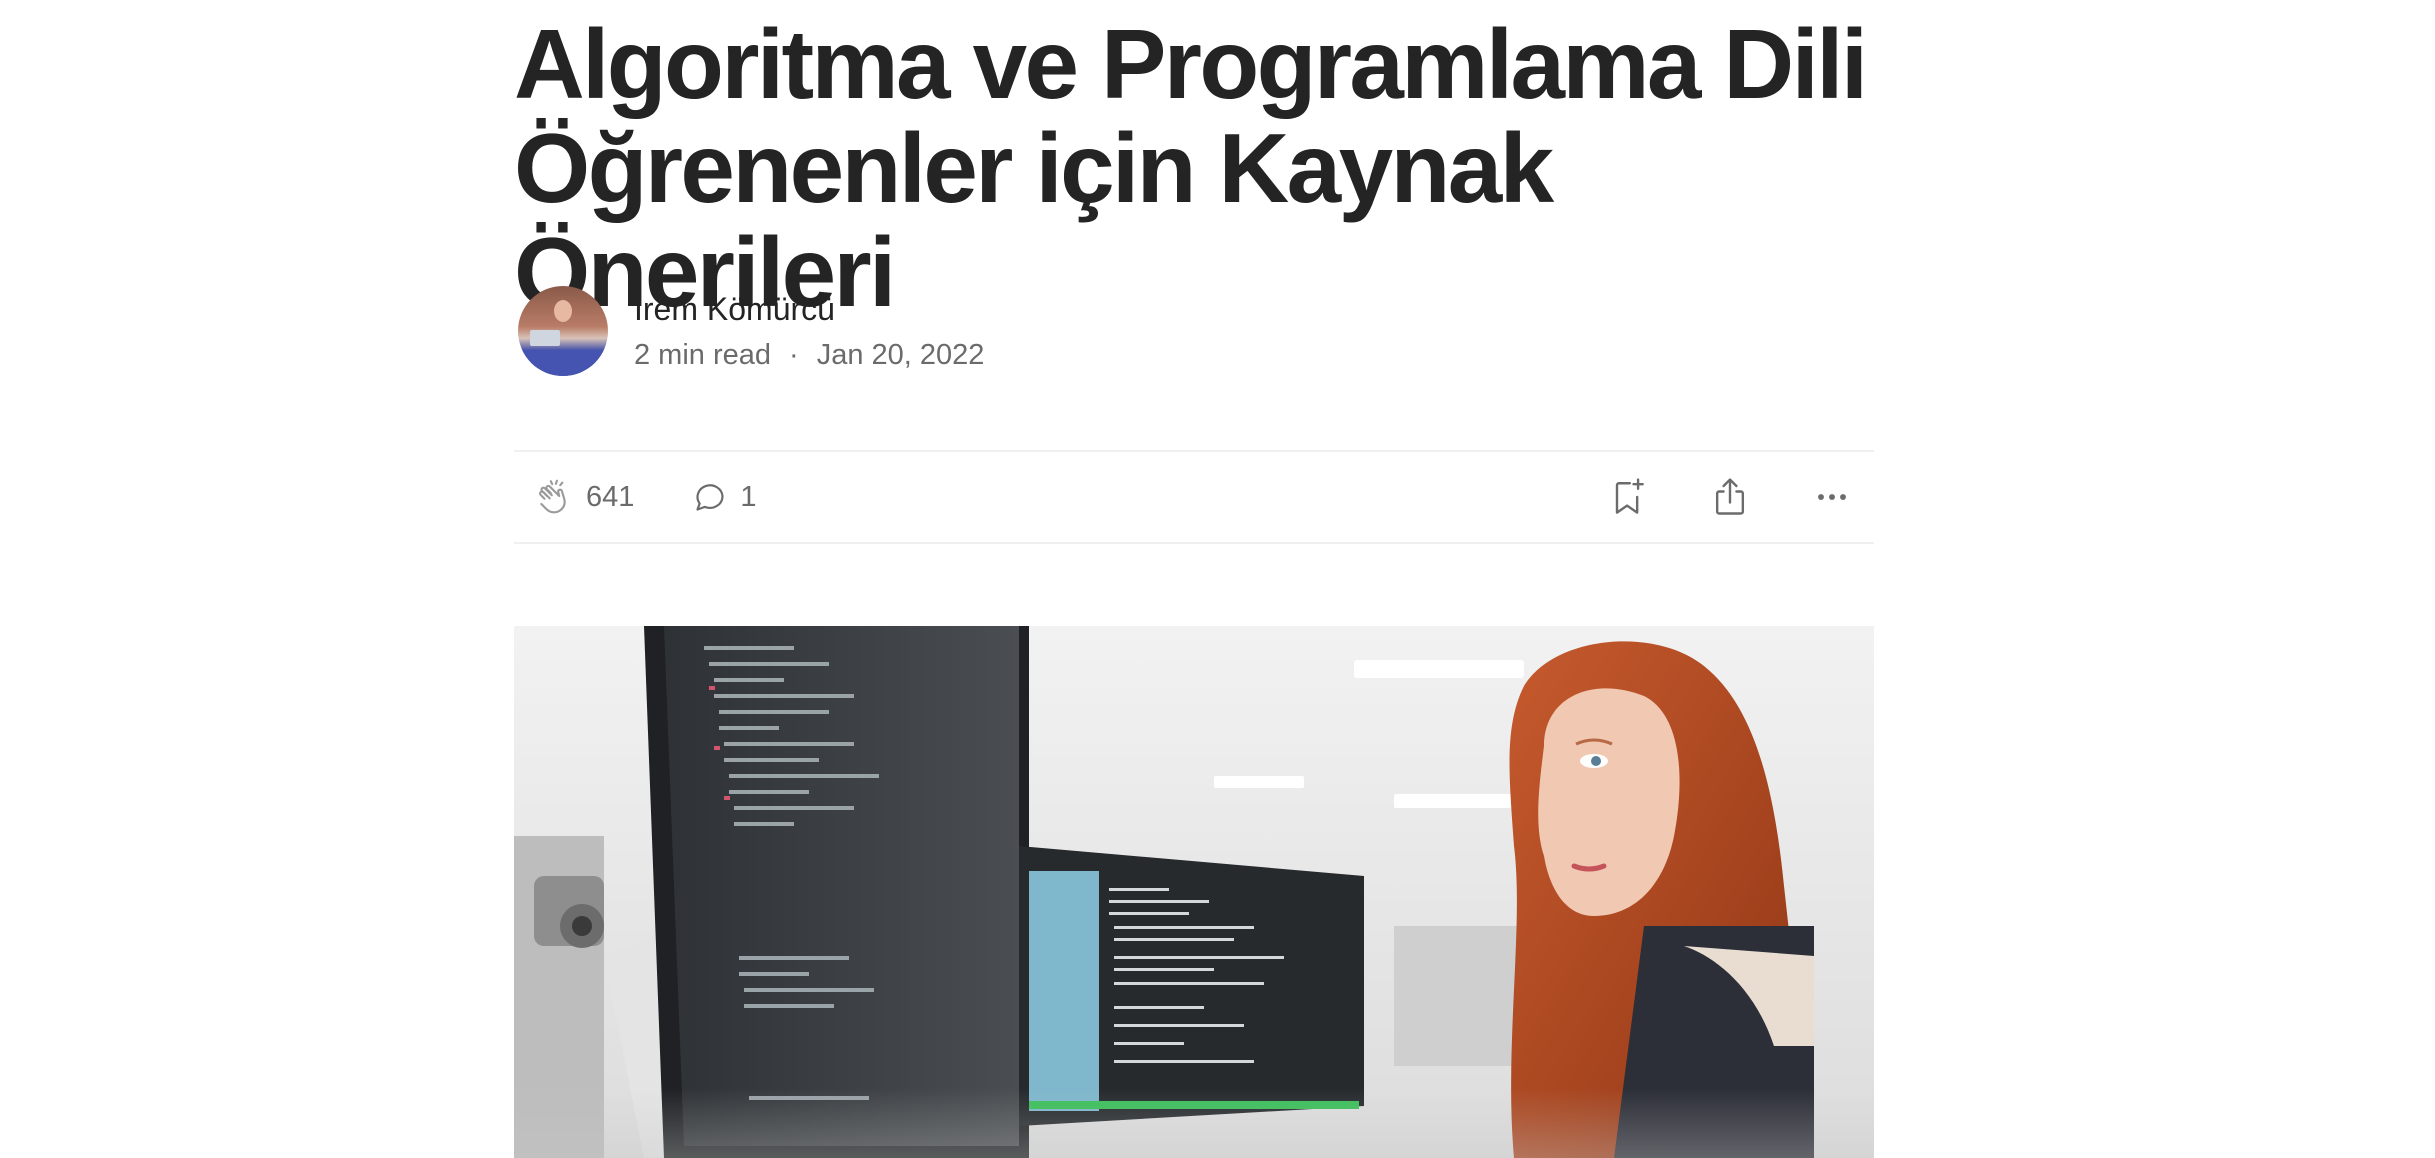 The width and height of the screenshot is (2435, 1158). I want to click on avatar-banner, so click(563, 363).